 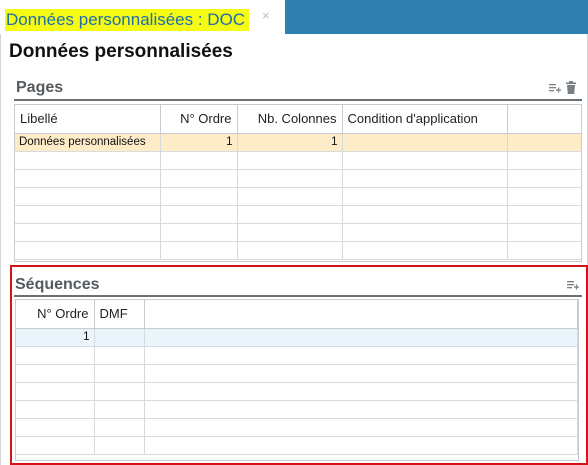 What do you see at coordinates (127, 20) in the screenshot?
I see `tab-title: Données personnalisées : DOC` at bounding box center [127, 20].